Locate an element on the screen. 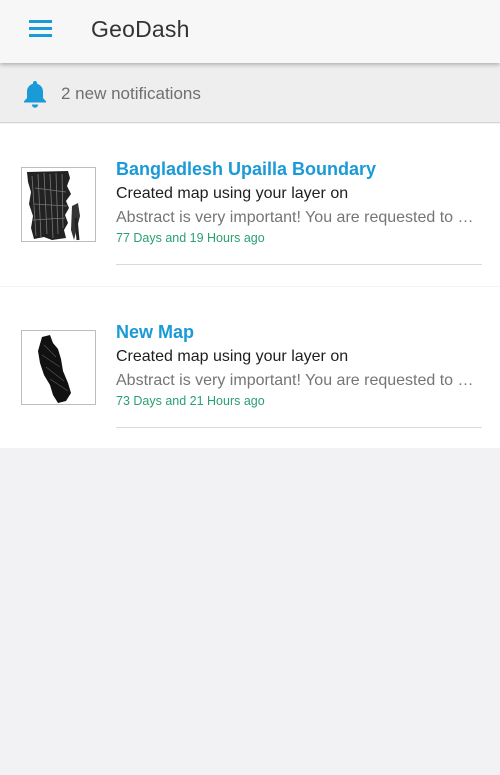 The width and height of the screenshot is (500, 775). bell-icon is located at coordinates (35, 94).